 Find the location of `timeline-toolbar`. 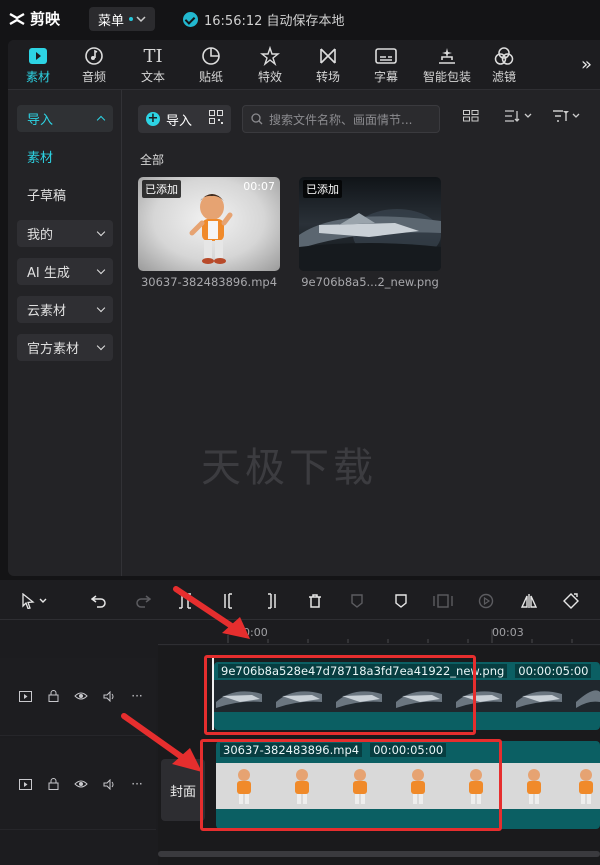

timeline-toolbar is located at coordinates (300, 600).